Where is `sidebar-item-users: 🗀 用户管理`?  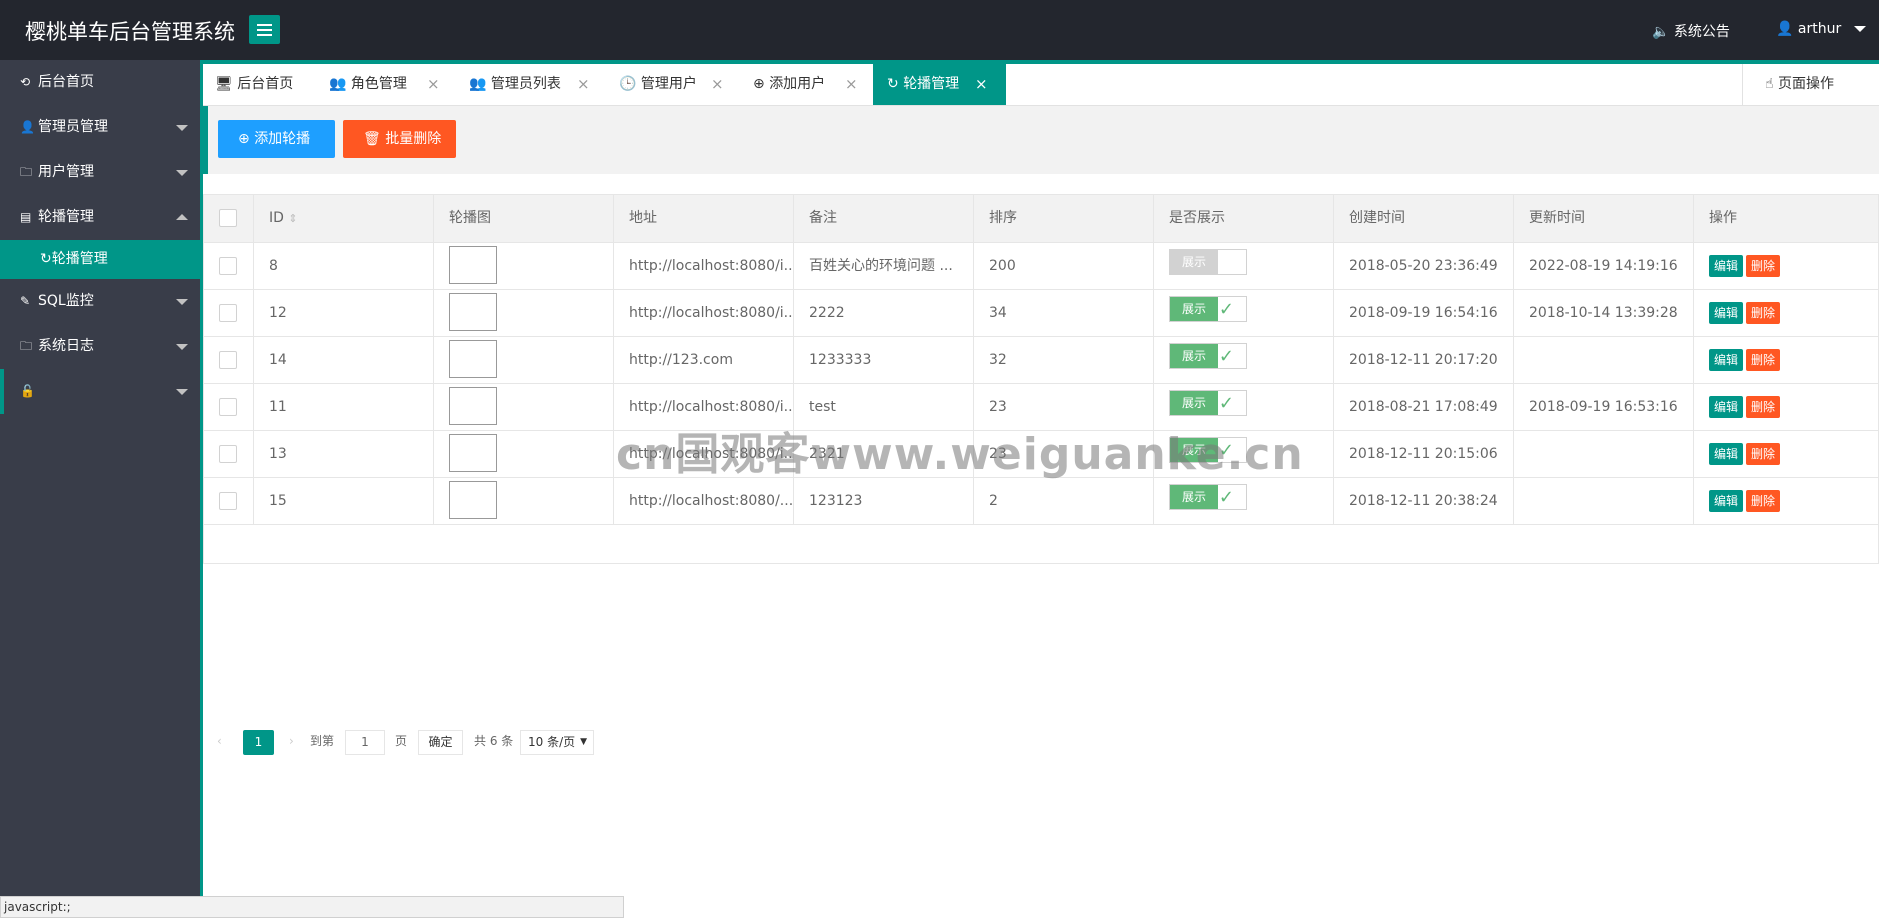
sidebar-item-users: 🗀 用户管理 is located at coordinates (100, 172).